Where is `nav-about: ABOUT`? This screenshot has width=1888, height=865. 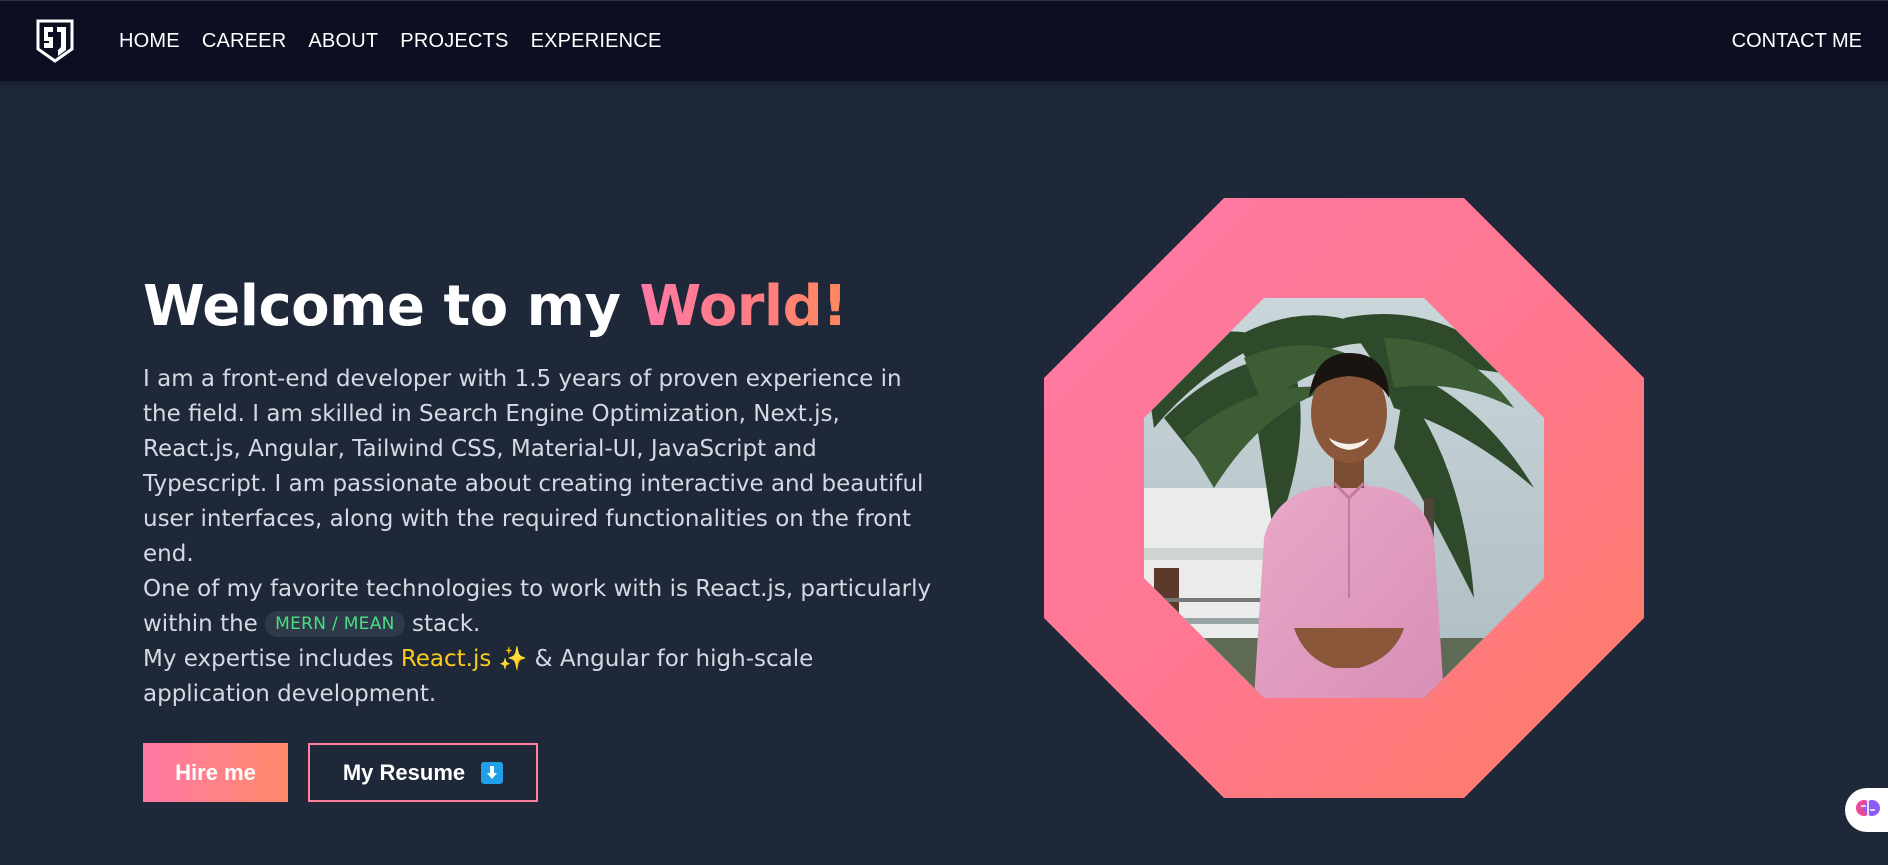
nav-about: ABOUT is located at coordinates (343, 41).